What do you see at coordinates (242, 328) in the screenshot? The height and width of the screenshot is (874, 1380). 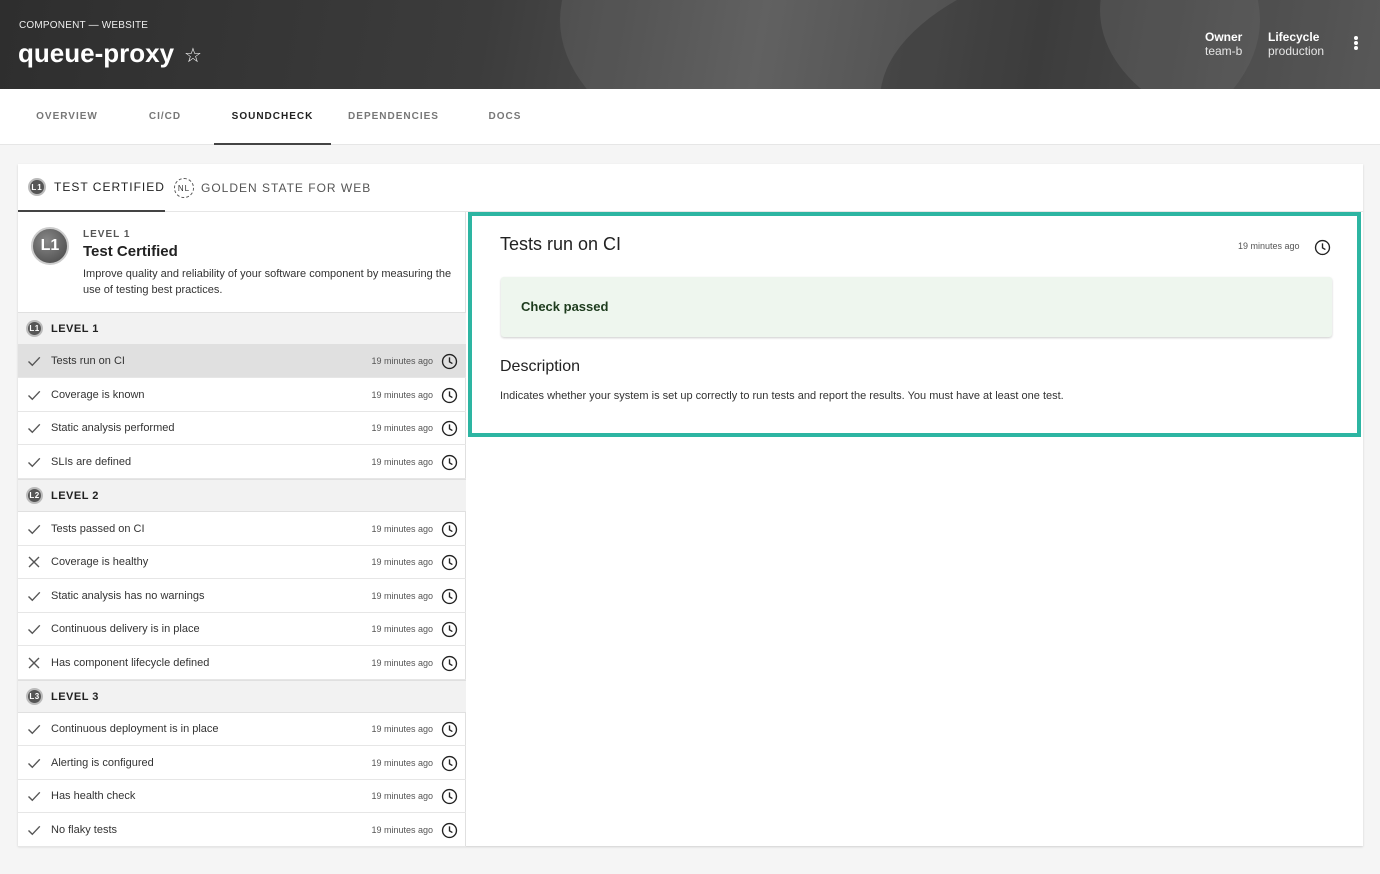 I see `level-group-header: L1 LEVEL 1` at bounding box center [242, 328].